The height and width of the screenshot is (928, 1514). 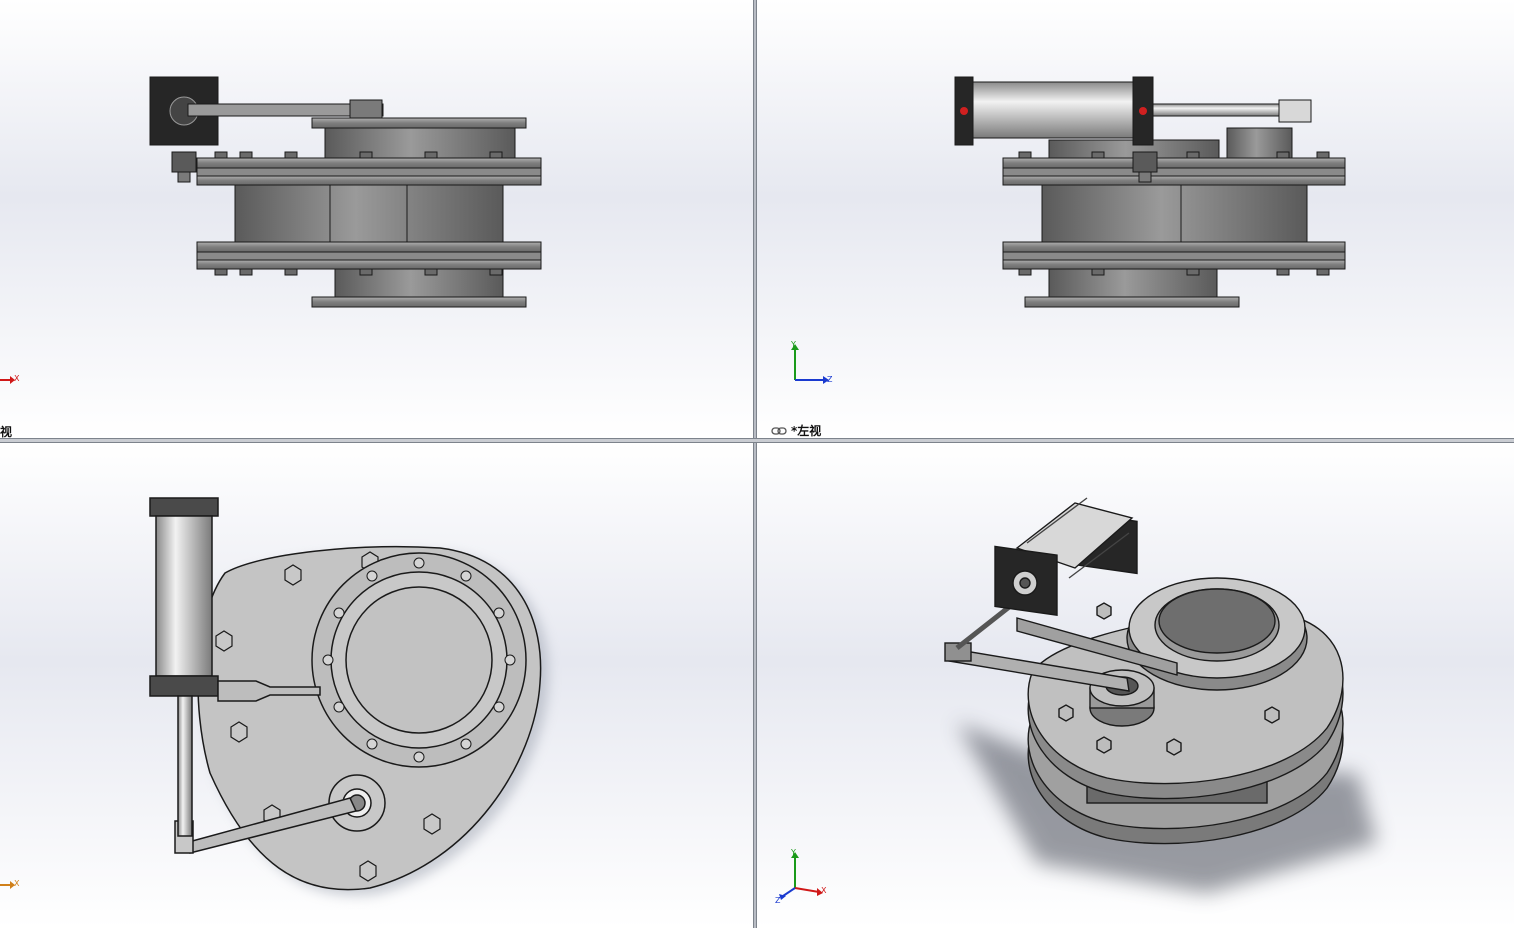 I want to click on view-name-label: *左视, so click(x=806, y=431).